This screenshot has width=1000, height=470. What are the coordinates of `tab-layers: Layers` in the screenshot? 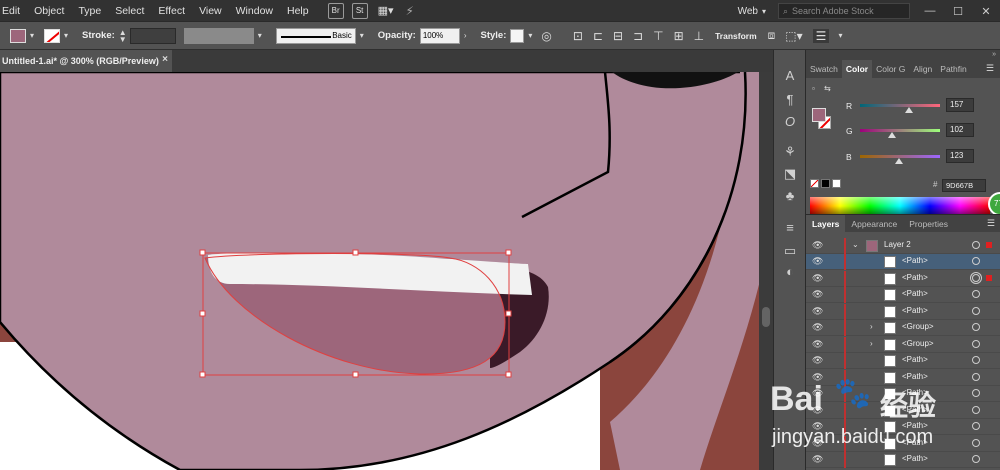 It's located at (826, 223).